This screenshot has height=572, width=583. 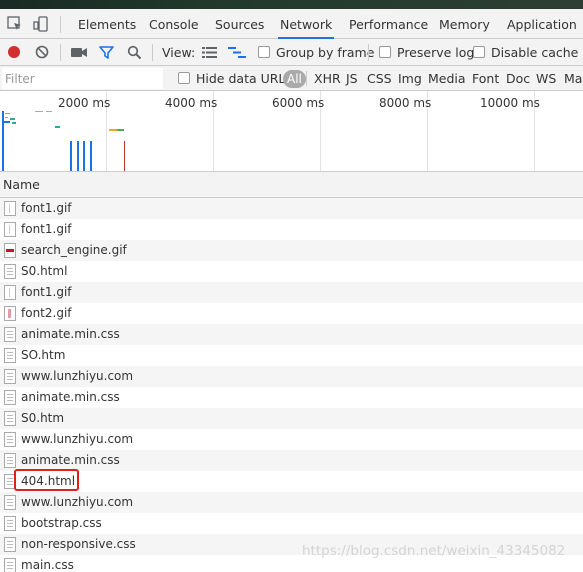 What do you see at coordinates (43, 418) in the screenshot?
I see `request-name: S0.htm` at bounding box center [43, 418].